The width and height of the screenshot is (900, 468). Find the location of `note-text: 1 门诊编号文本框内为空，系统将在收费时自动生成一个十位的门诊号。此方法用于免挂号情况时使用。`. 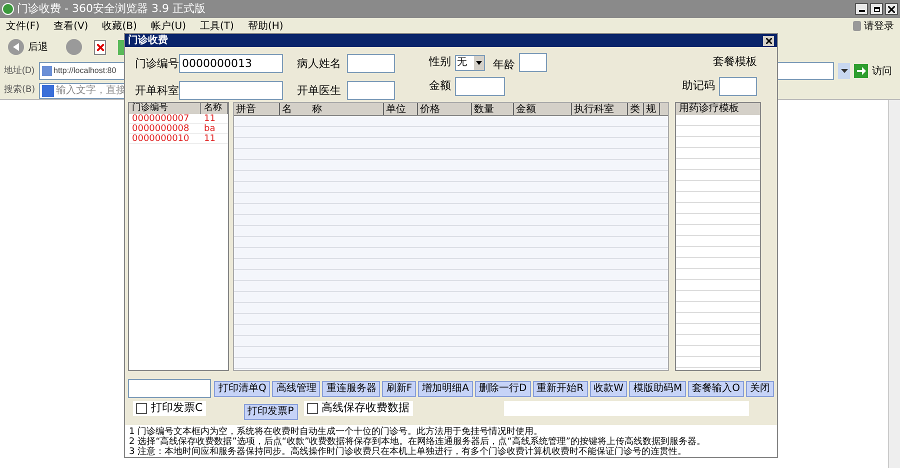

note-text: 1 门诊编号文本框内为空，系统将在收费时自动生成一个十位的门诊号。此方法用于免挂号情况时使用。 is located at coordinates (336, 432).